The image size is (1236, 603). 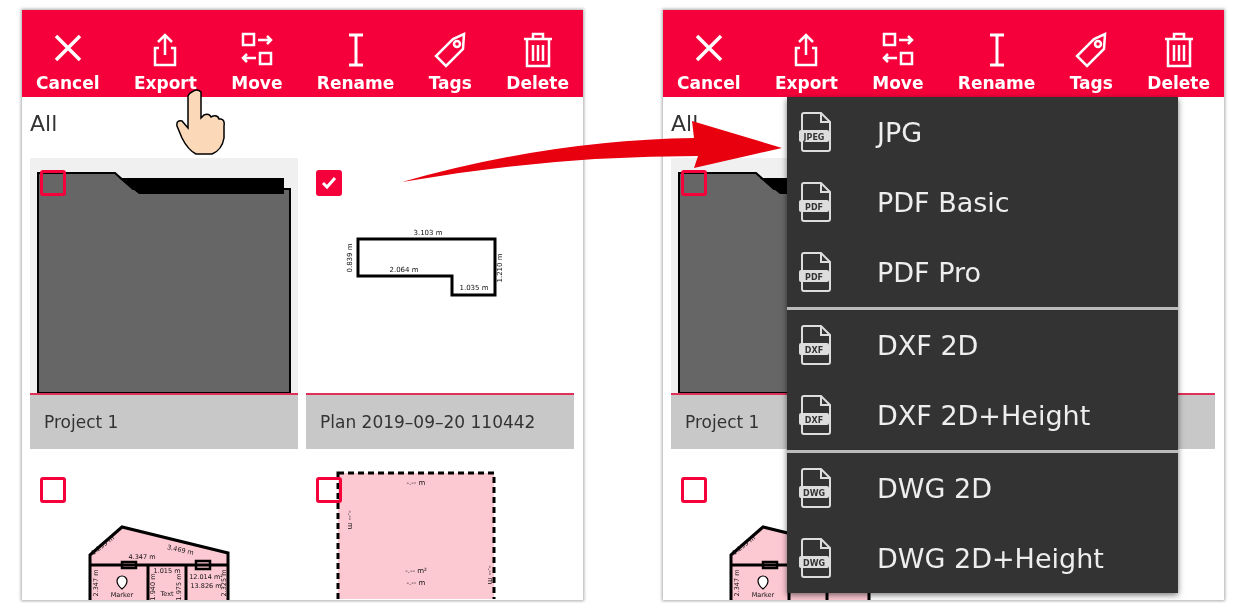 What do you see at coordinates (982, 345) in the screenshot?
I see `menu-item: DXF DXF 2D` at bounding box center [982, 345].